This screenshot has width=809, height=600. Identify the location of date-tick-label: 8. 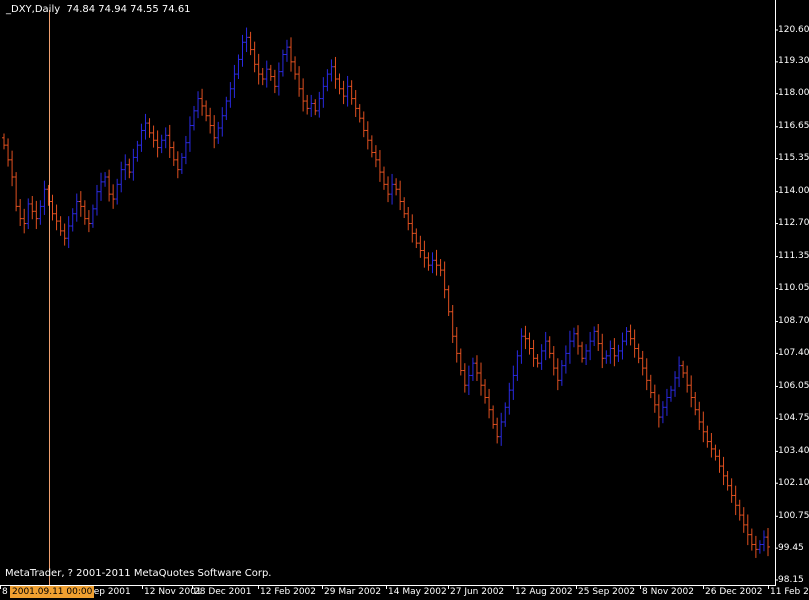
(5, 592).